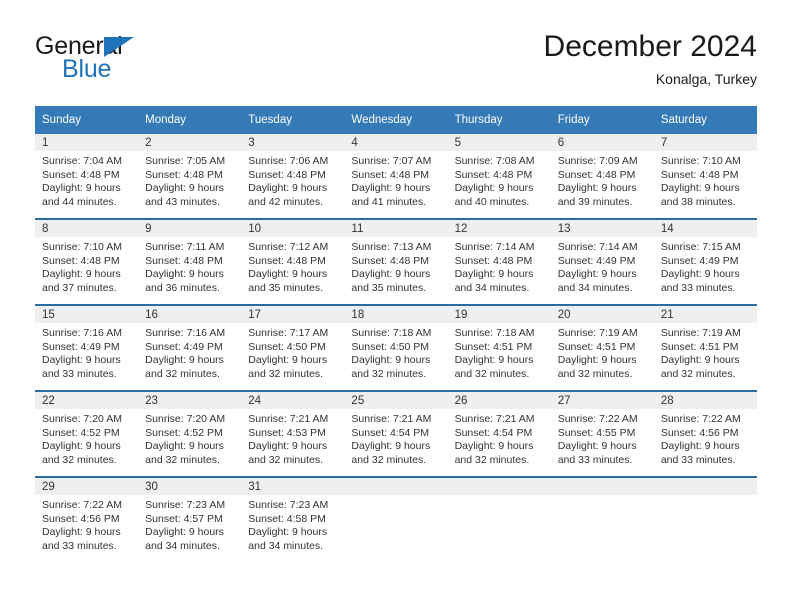 This screenshot has width=792, height=612. What do you see at coordinates (597, 247) in the screenshot?
I see `sunrise-text: Sunrise: 7:14 AM` at bounding box center [597, 247].